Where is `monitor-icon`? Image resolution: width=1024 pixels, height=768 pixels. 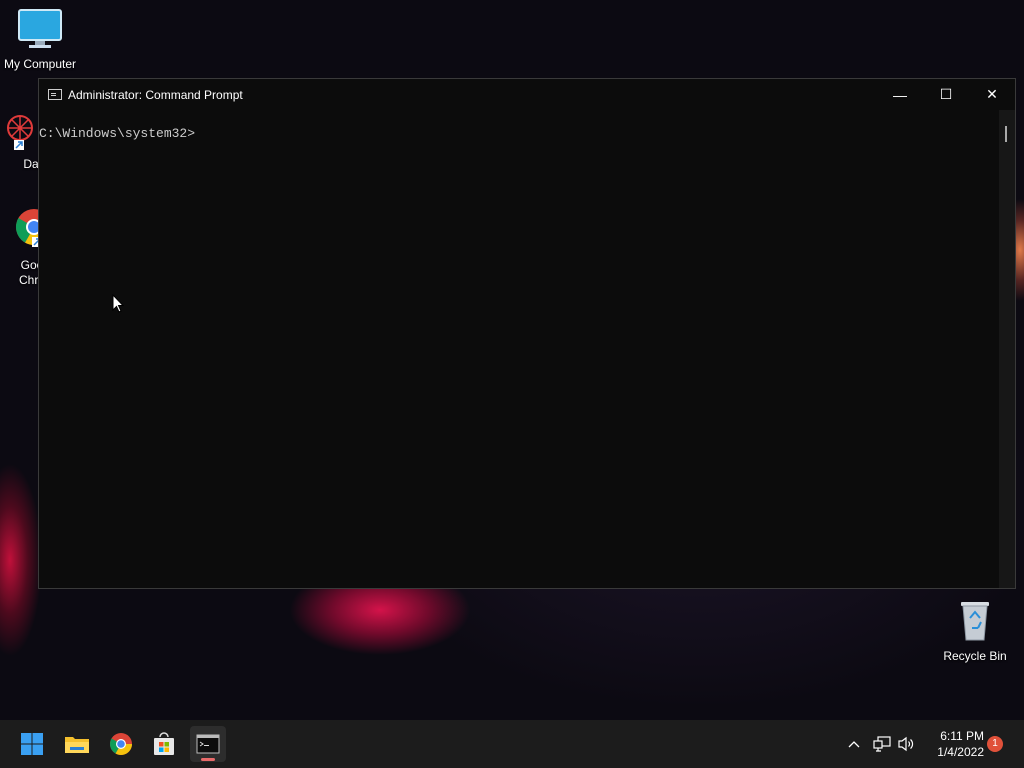
monitor-icon is located at coordinates (40, 28).